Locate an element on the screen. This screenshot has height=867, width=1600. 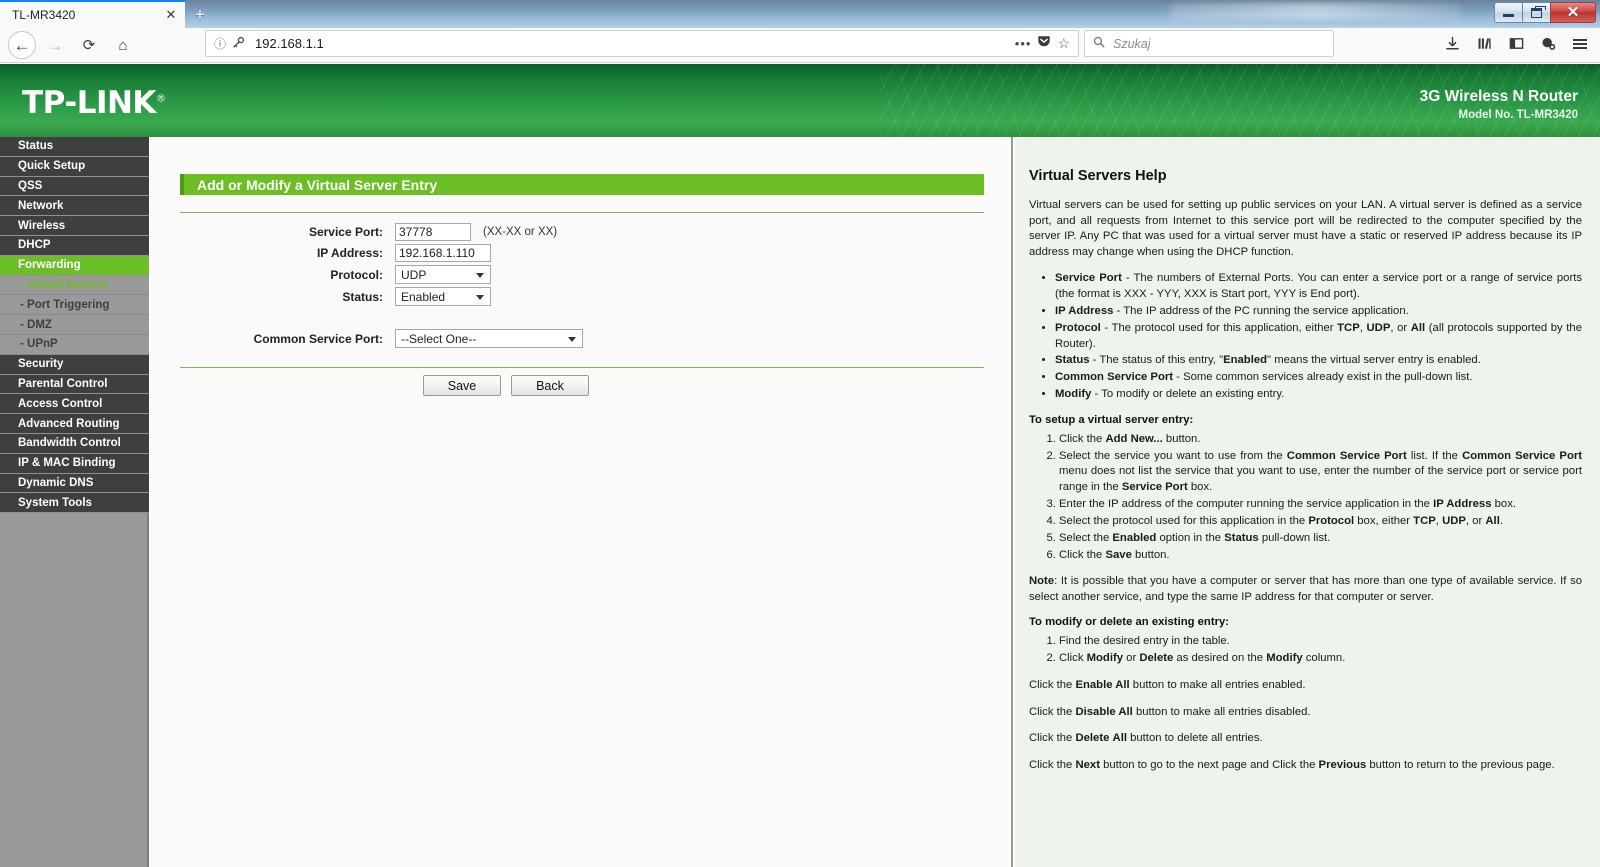
forward-button: → is located at coordinates (55, 45).